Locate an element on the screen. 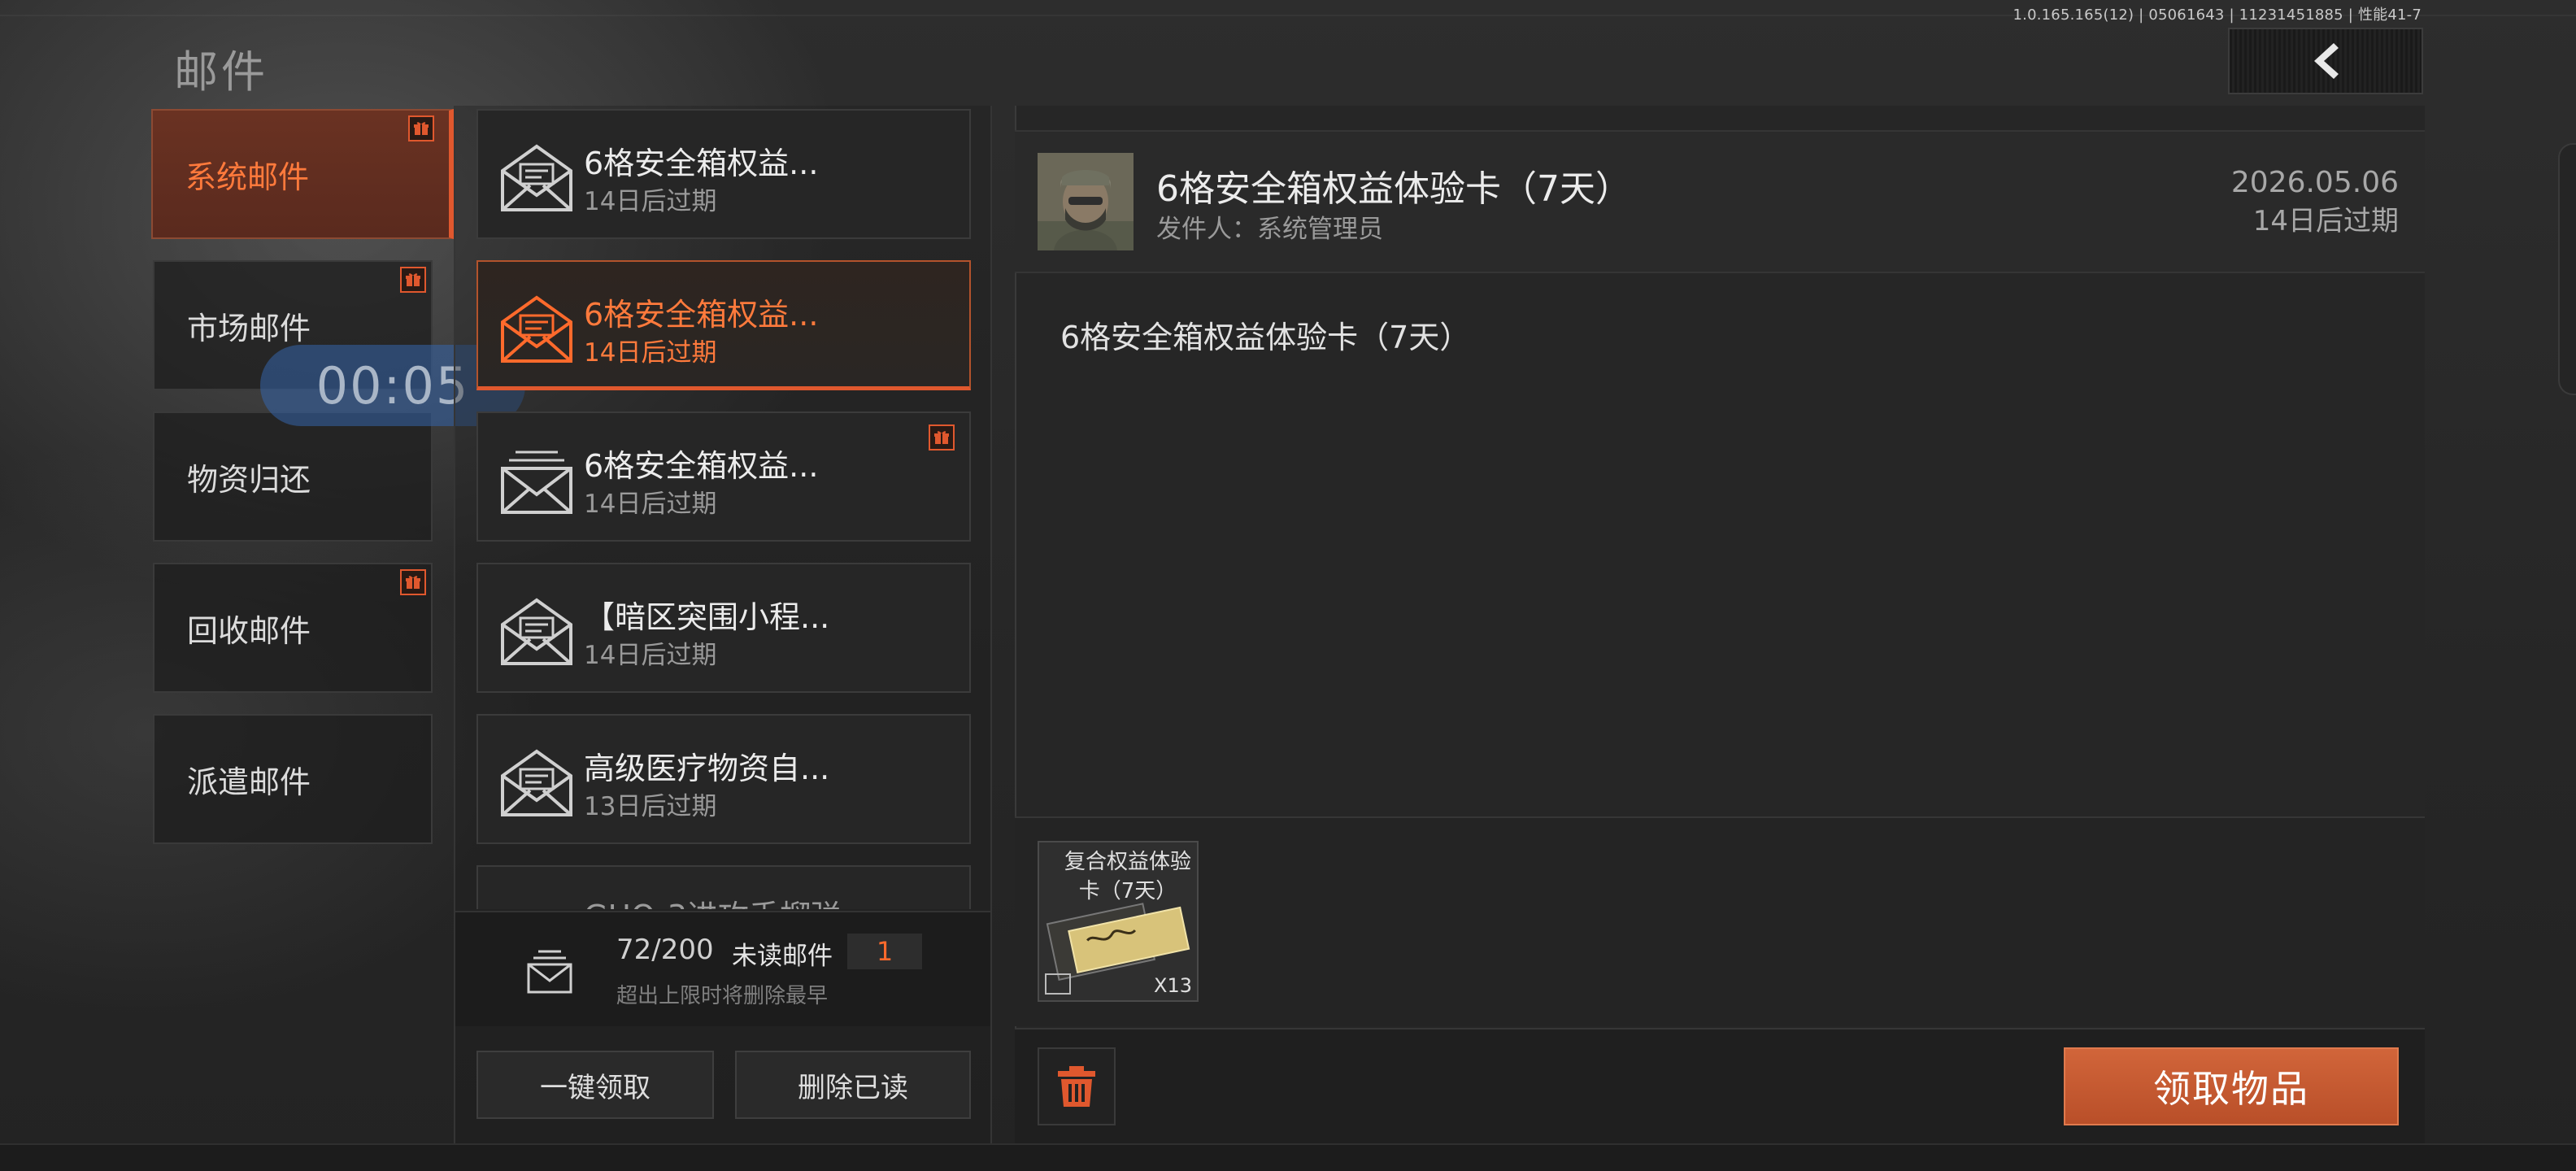  attachment-item: 复合权益体验卡（7天） X13 is located at coordinates (1118, 921).